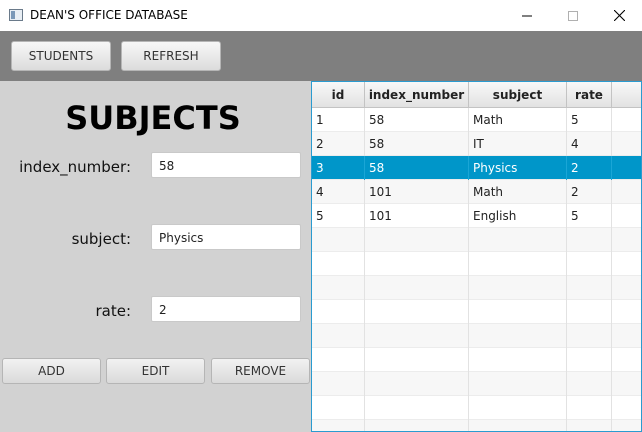 The width and height of the screenshot is (642, 432). What do you see at coordinates (226, 309) in the screenshot?
I see `rate-input: 2` at bounding box center [226, 309].